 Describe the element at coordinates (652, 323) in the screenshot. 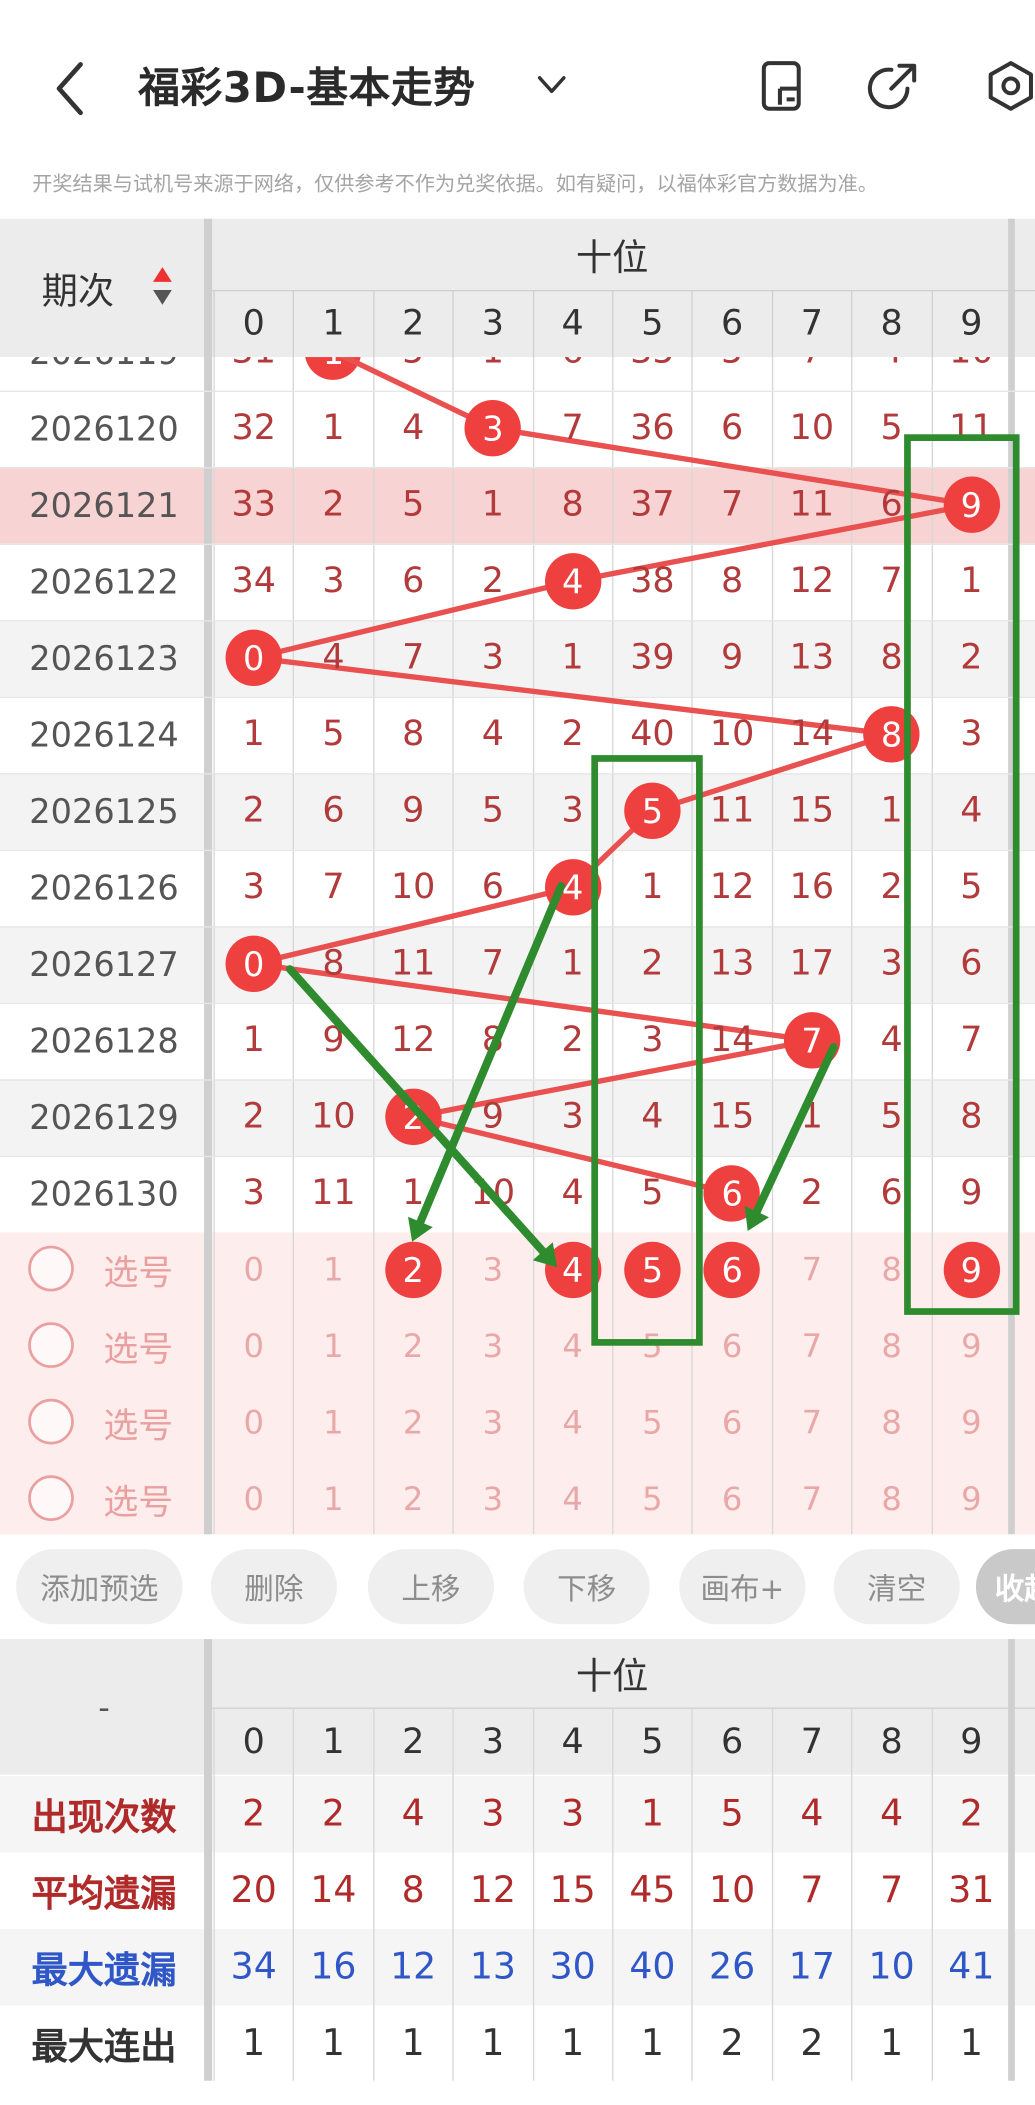

I see `digit-column-header: 5` at that location.